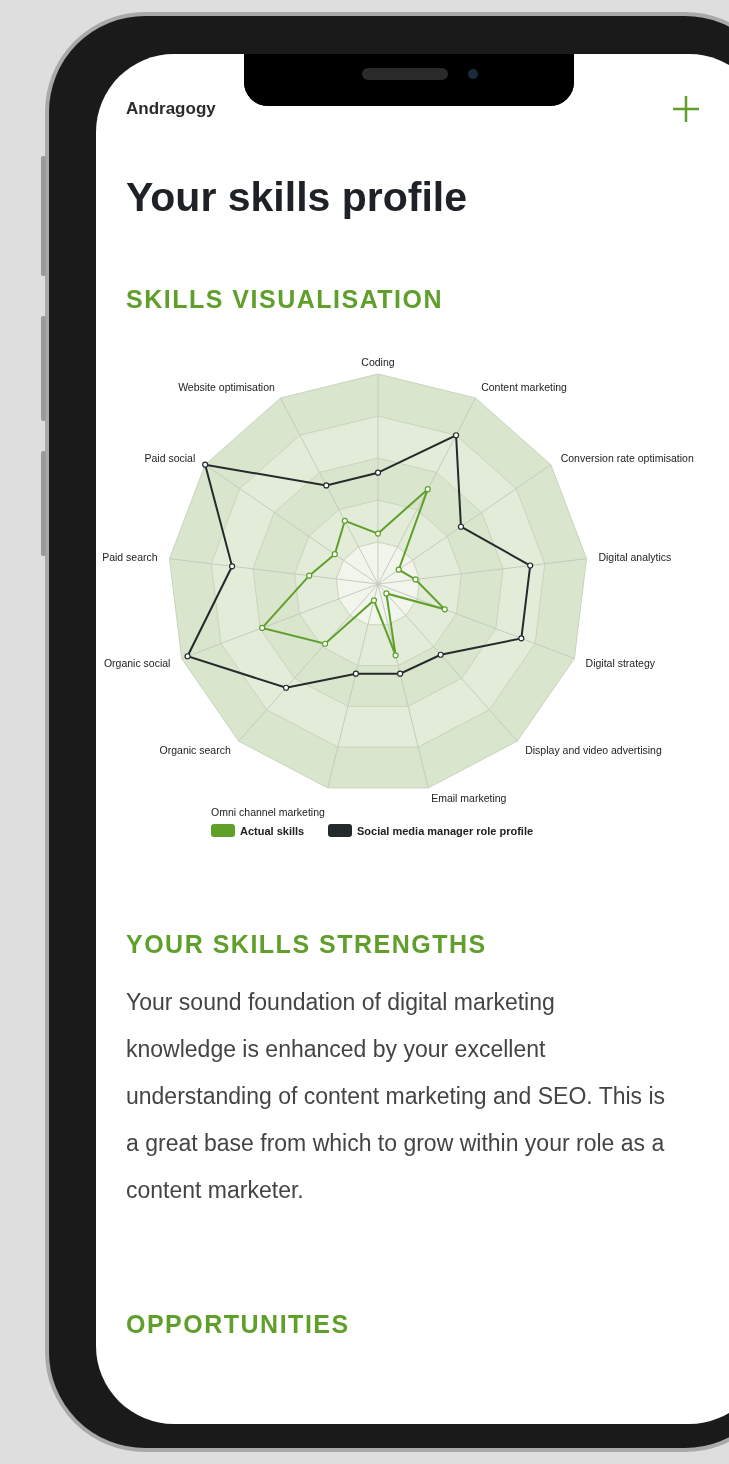 The image size is (729, 1464). Describe the element at coordinates (268, 811) in the screenshot. I see `axis-label: Omni channel marketing` at that location.